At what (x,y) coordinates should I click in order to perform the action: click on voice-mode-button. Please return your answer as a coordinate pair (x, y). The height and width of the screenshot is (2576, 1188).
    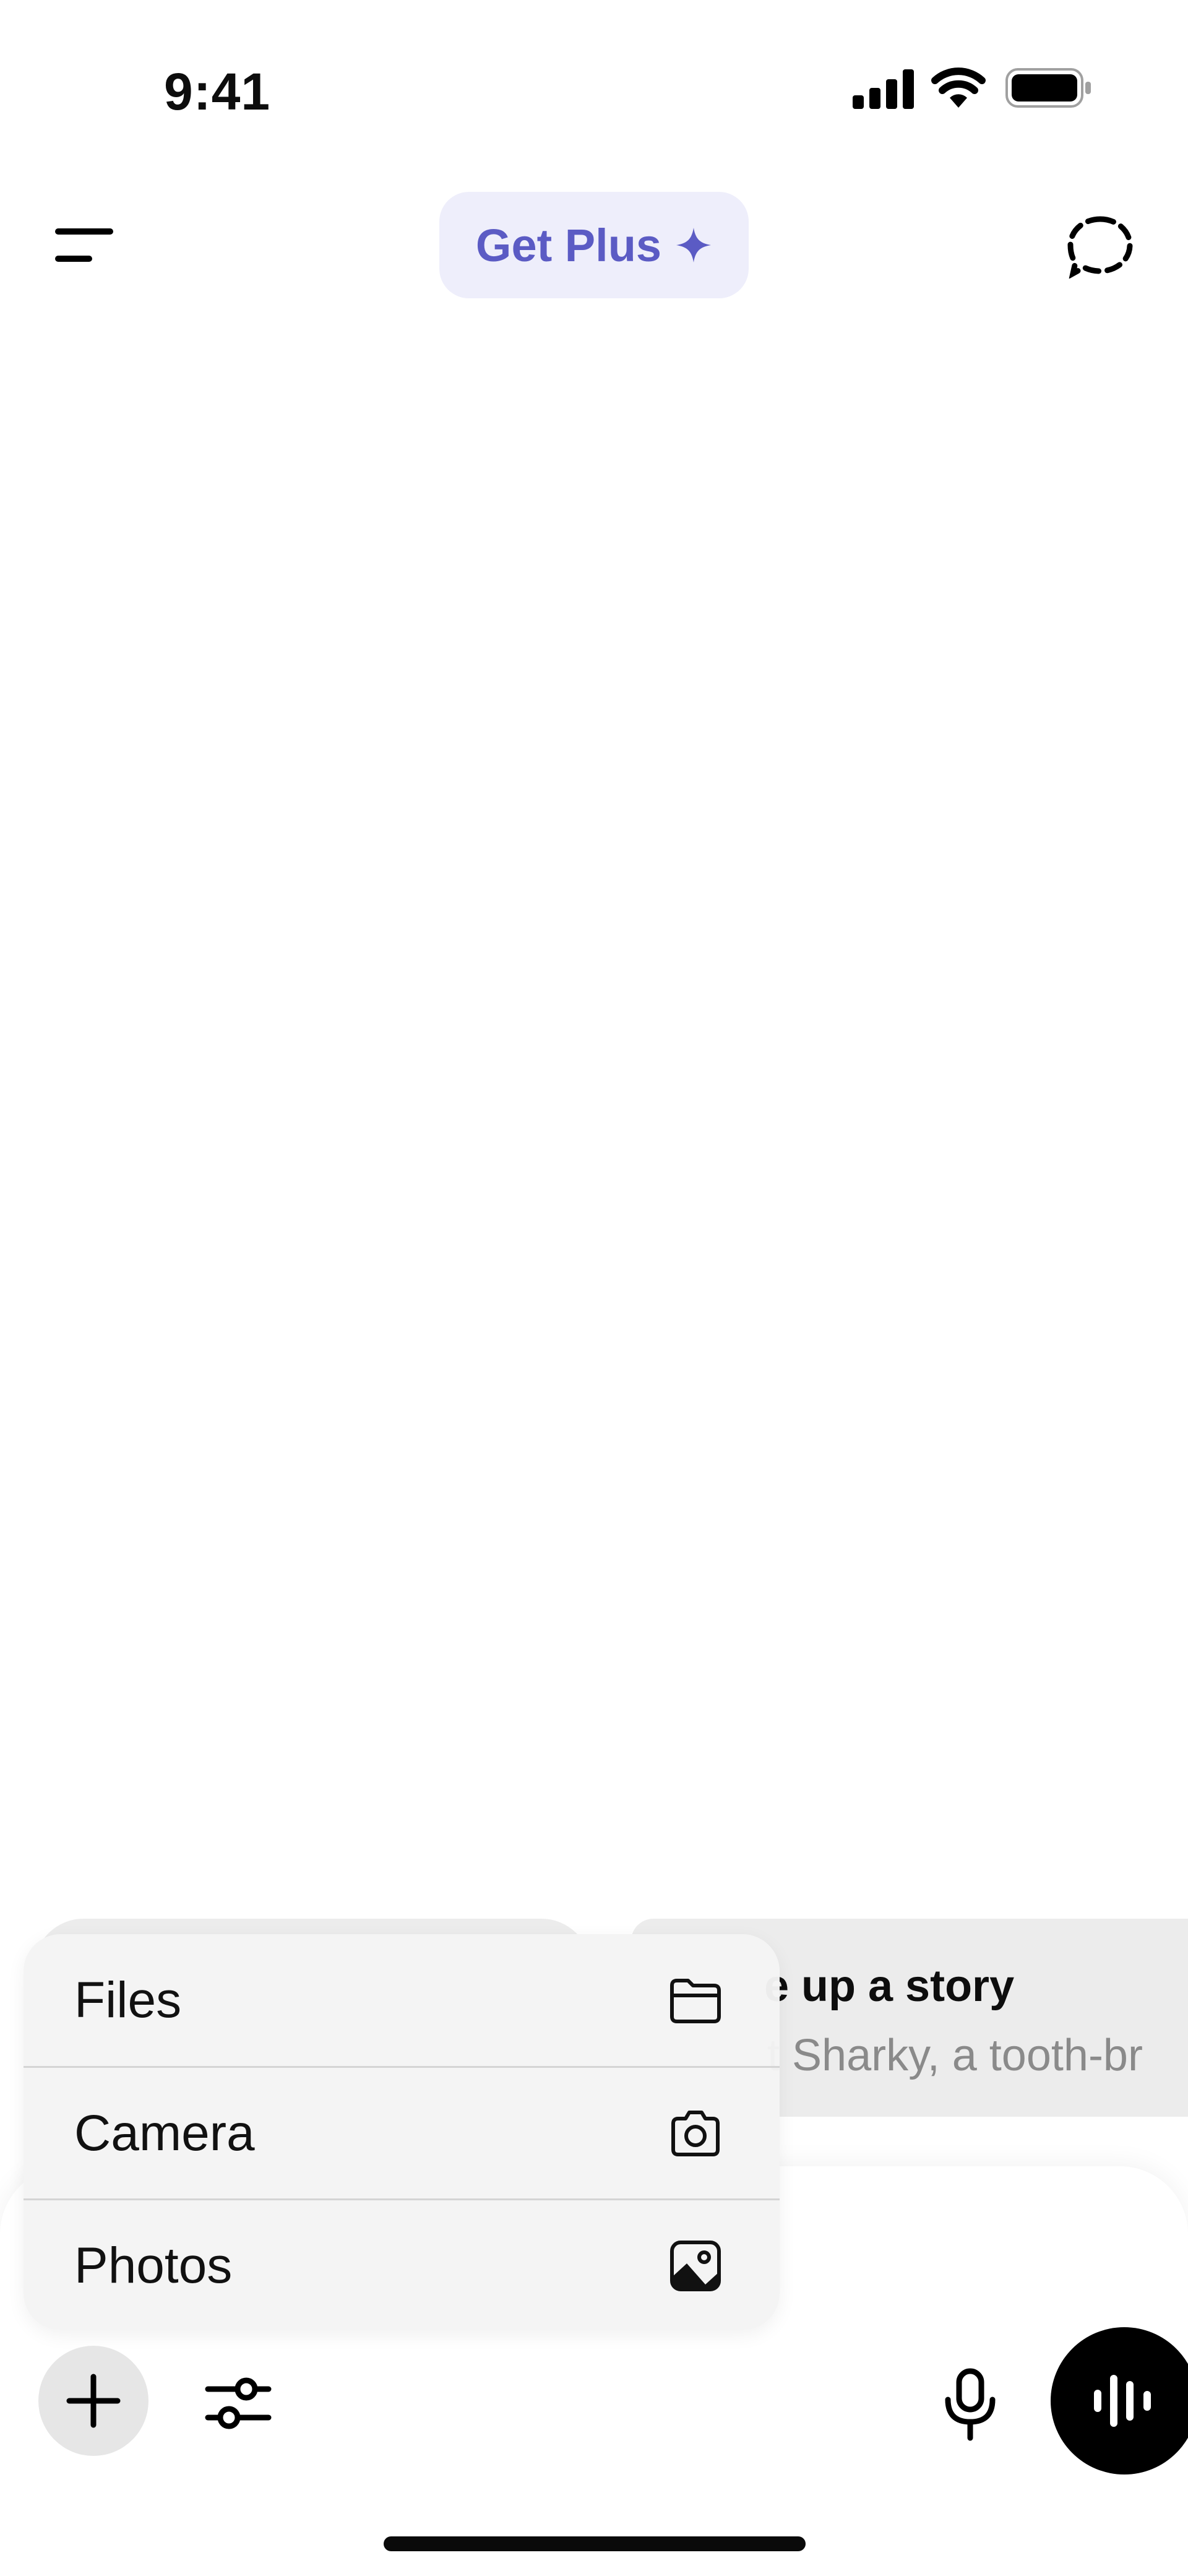
    Looking at the image, I should click on (1119, 2400).